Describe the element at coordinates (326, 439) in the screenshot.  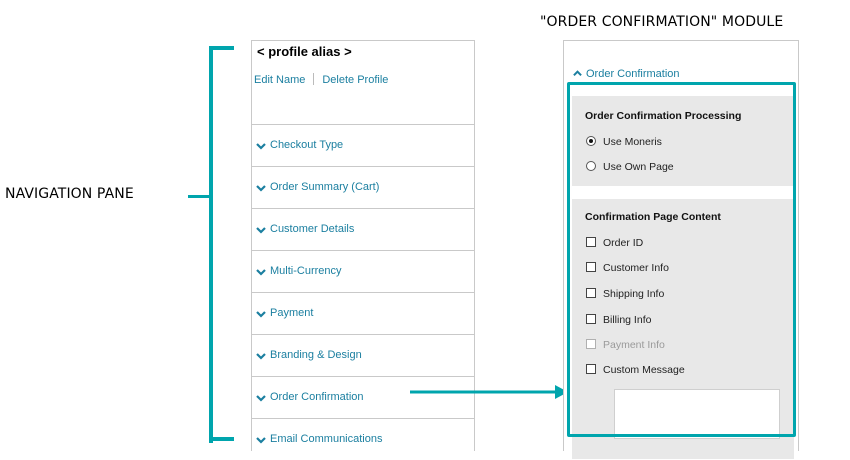
I see `nav-item-label: Email Communications` at that location.